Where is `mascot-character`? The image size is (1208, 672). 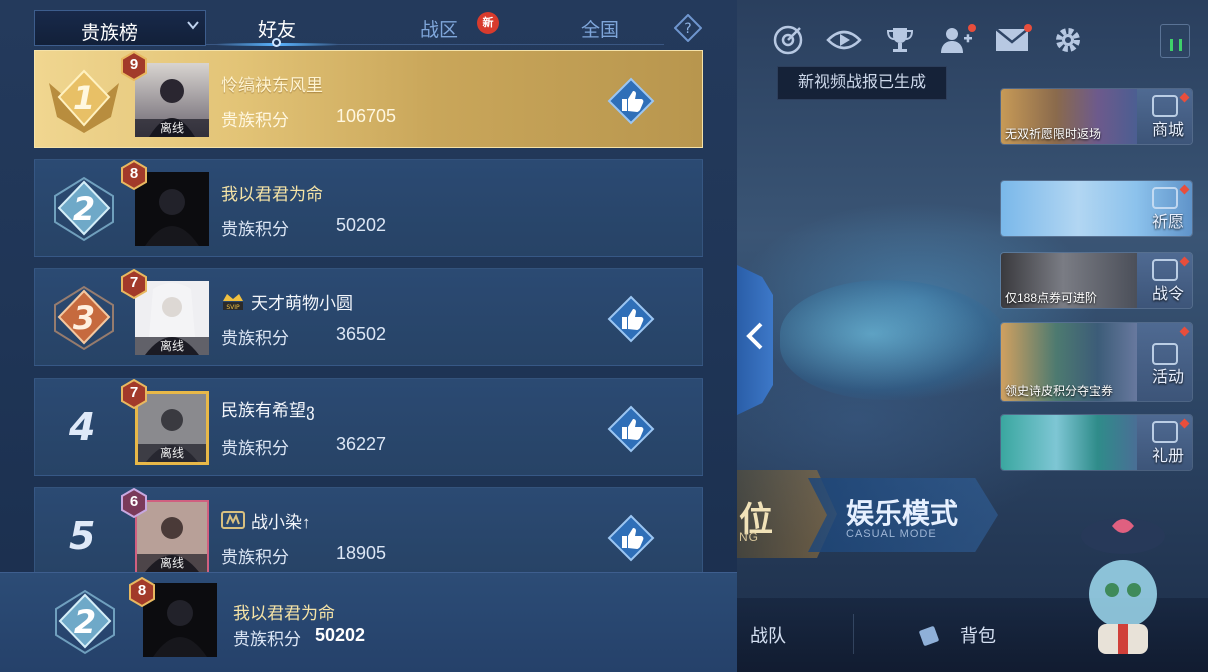 mascot-character is located at coordinates (1123, 586).